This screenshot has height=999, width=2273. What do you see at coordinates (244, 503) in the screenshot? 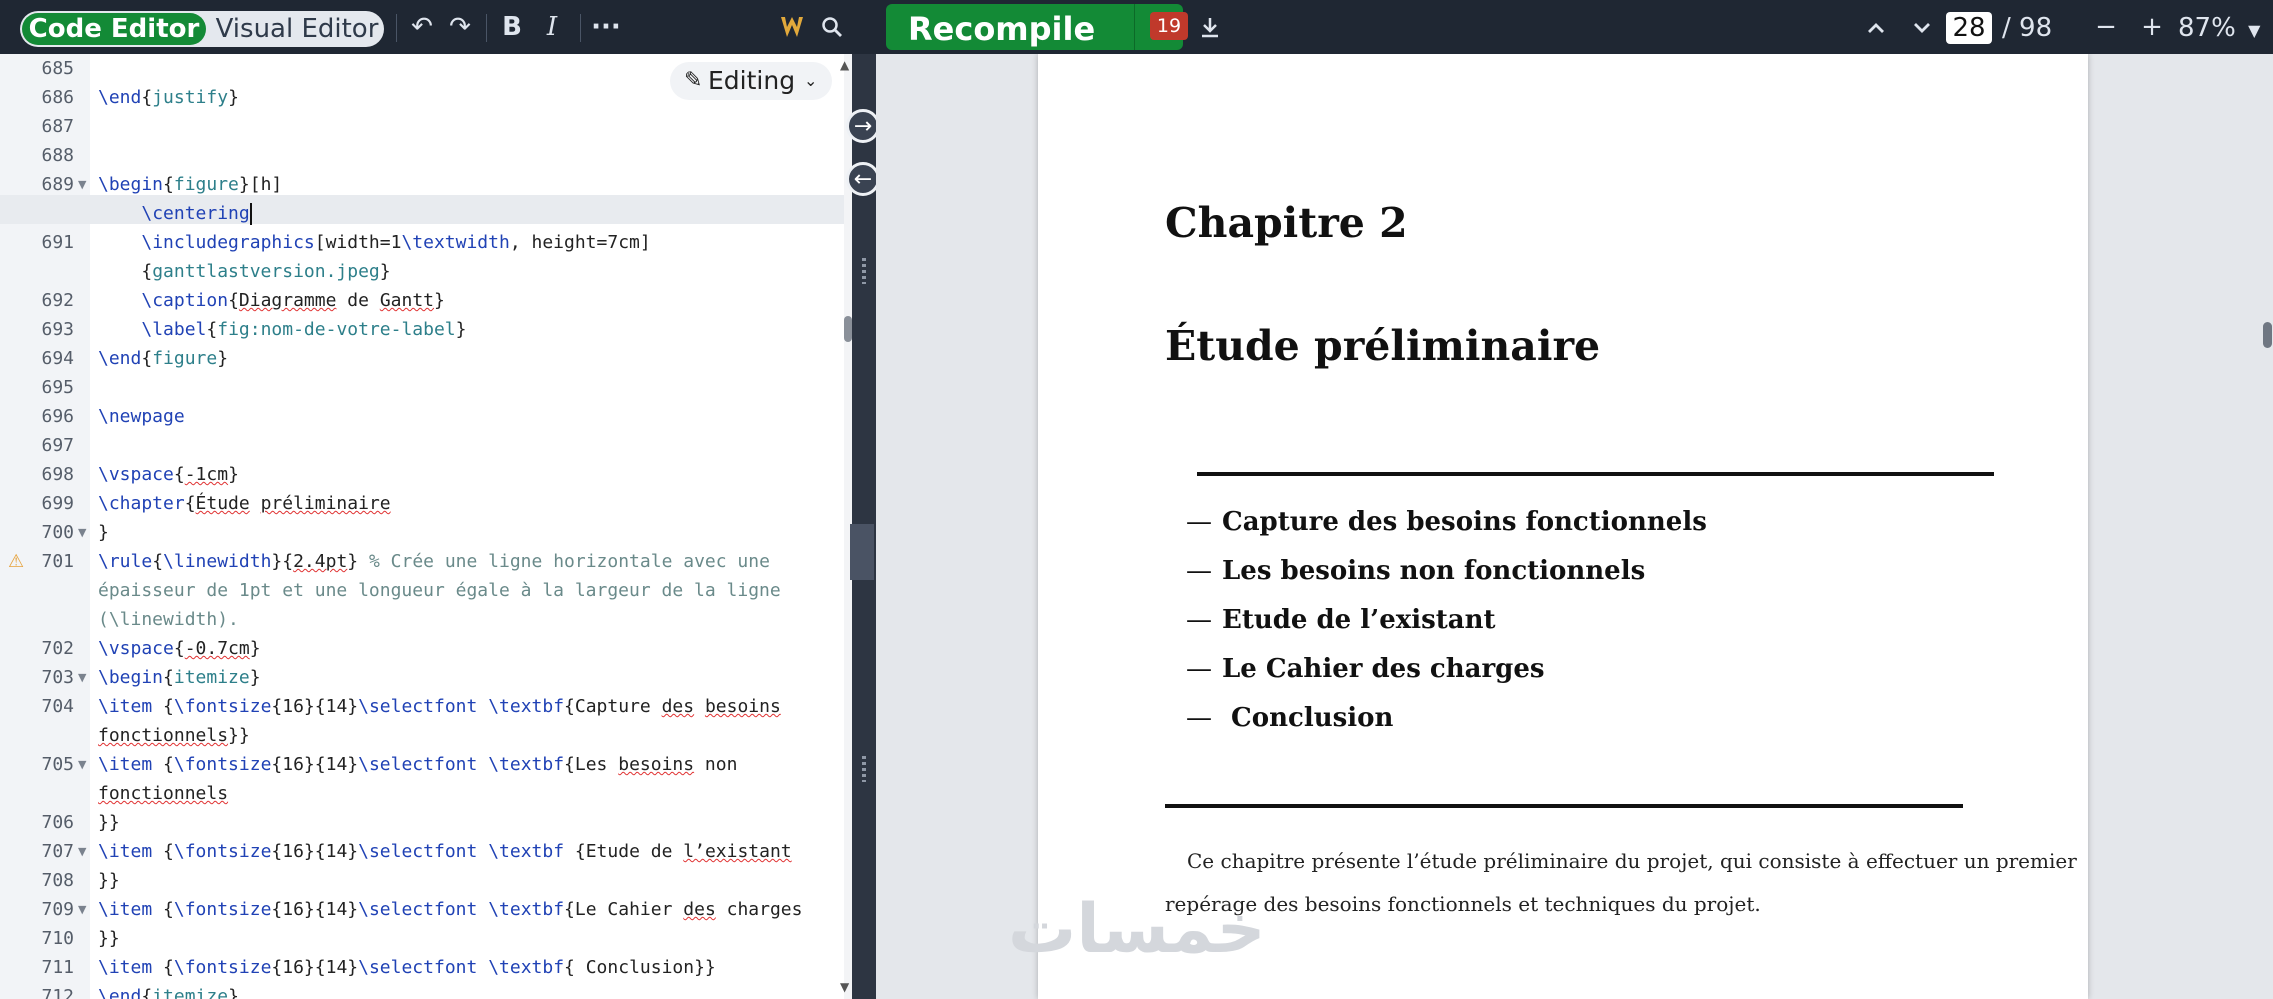
I see `code-line: \chapter{Étude préliminaire` at bounding box center [244, 503].